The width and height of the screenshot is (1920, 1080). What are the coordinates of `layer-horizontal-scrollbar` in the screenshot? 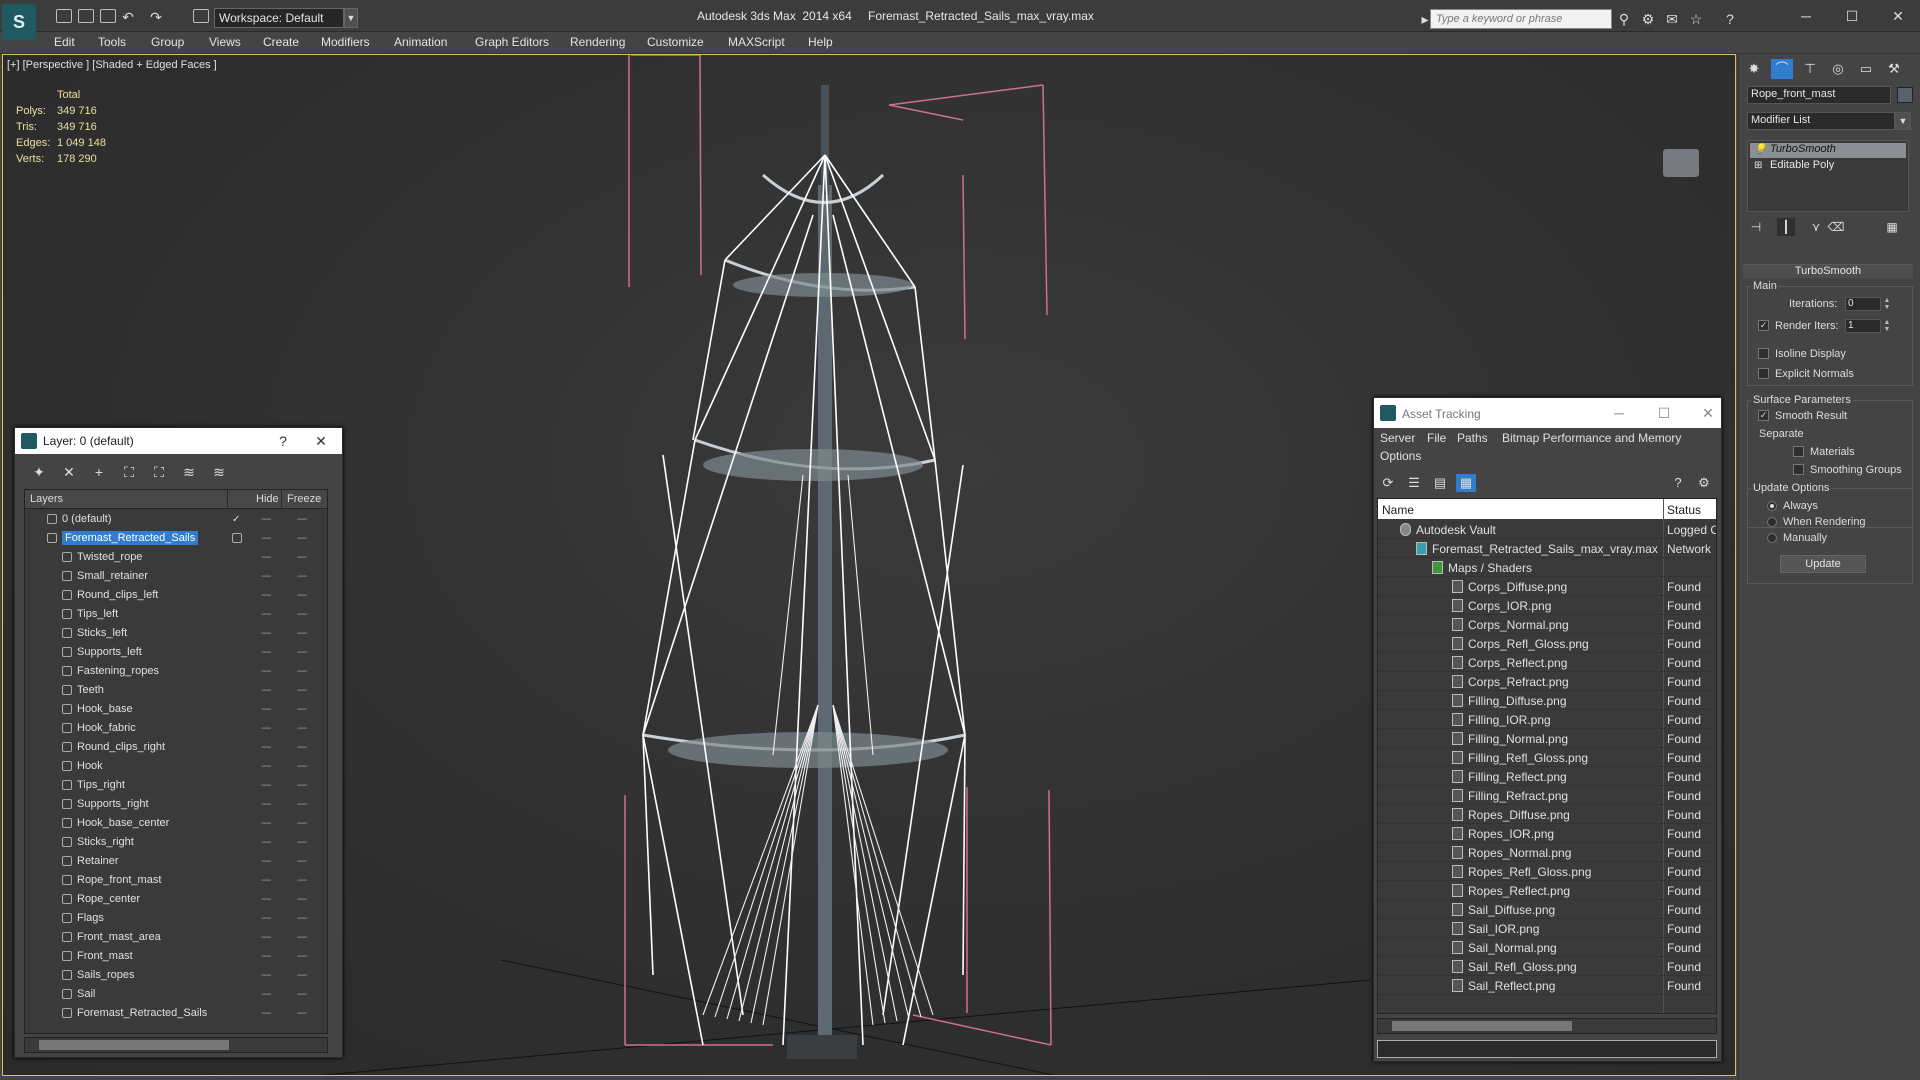 It's located at (176, 1045).